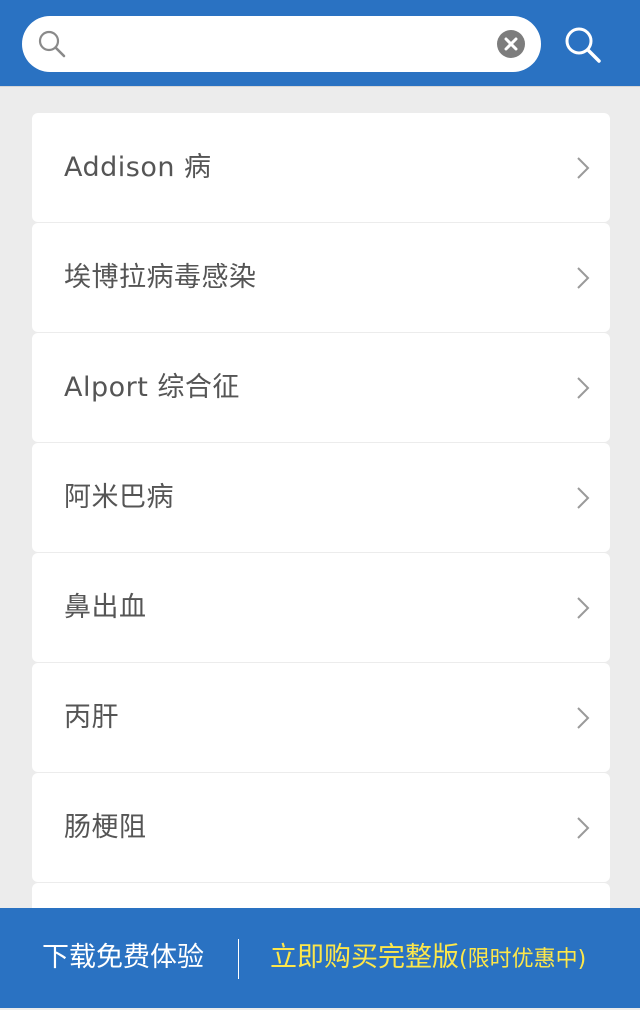 This screenshot has width=640, height=1010. What do you see at coordinates (91, 717) in the screenshot?
I see `list-item-label: 丙肝` at bounding box center [91, 717].